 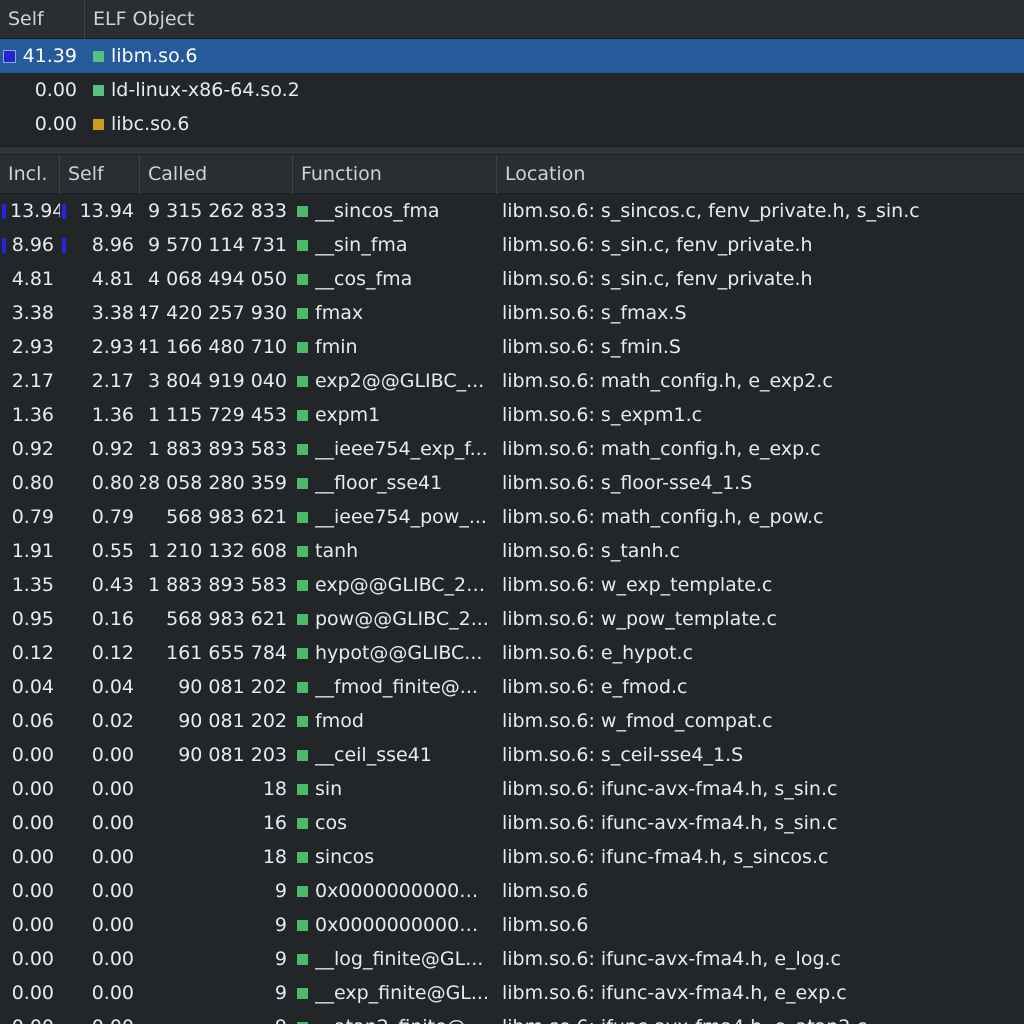 What do you see at coordinates (226, 517) in the screenshot?
I see `function-called-value: 568 983 621` at bounding box center [226, 517].